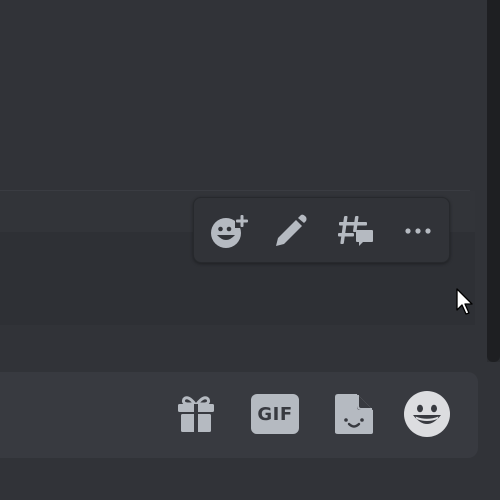 The height and width of the screenshot is (500, 500). What do you see at coordinates (464, 301) in the screenshot?
I see `mouse-cursor-icon` at bounding box center [464, 301].